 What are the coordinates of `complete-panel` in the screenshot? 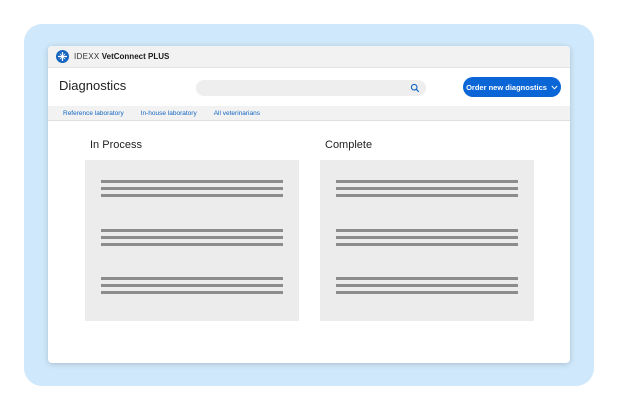 It's located at (427, 240).